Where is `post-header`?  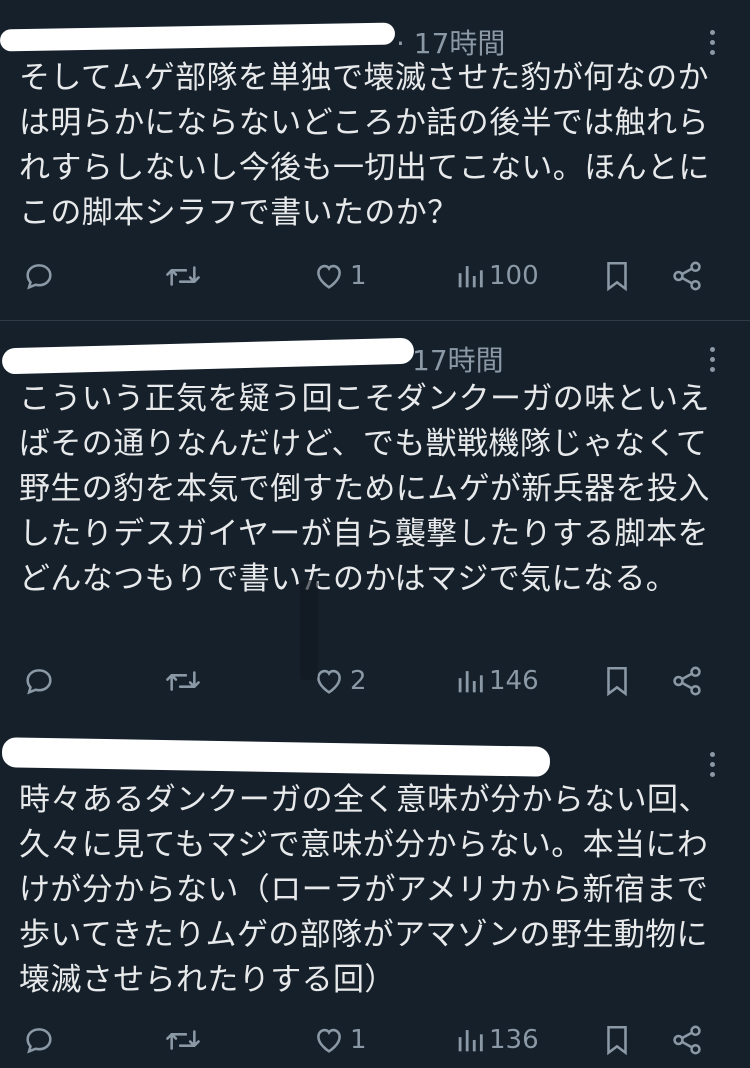 post-header is located at coordinates (375, 759).